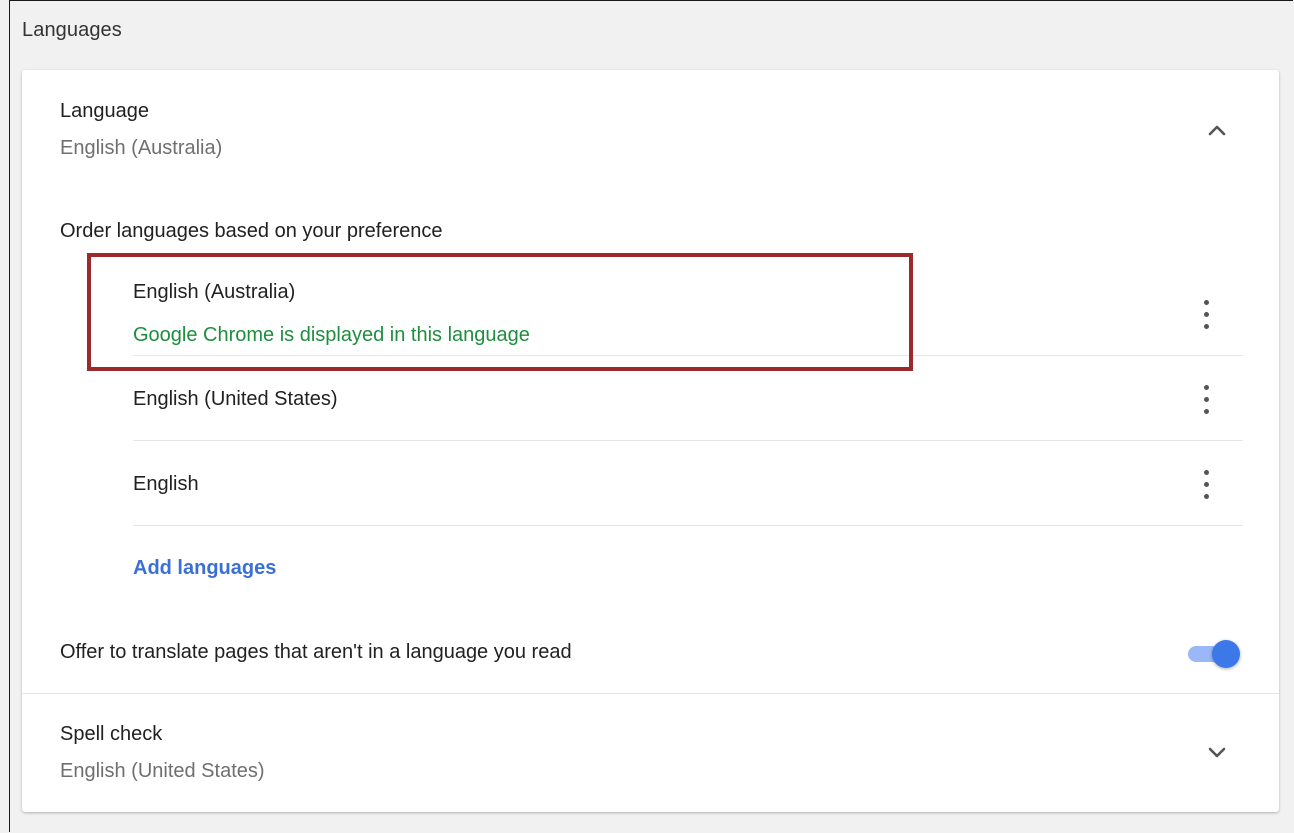 The width and height of the screenshot is (1294, 833). What do you see at coordinates (141, 148) in the screenshot?
I see `language-value: English (Australia)` at bounding box center [141, 148].